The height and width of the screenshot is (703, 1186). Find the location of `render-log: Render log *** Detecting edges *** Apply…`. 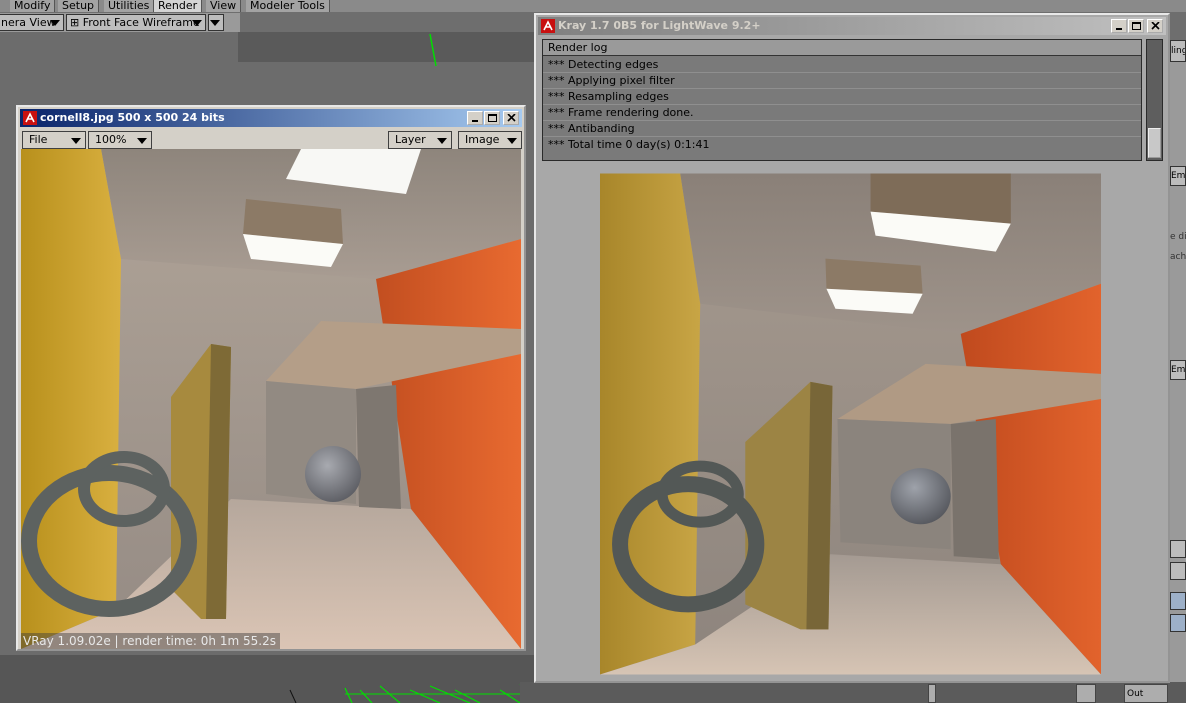

render-log: Render log *** Detecting edges *** Apply… is located at coordinates (842, 100).